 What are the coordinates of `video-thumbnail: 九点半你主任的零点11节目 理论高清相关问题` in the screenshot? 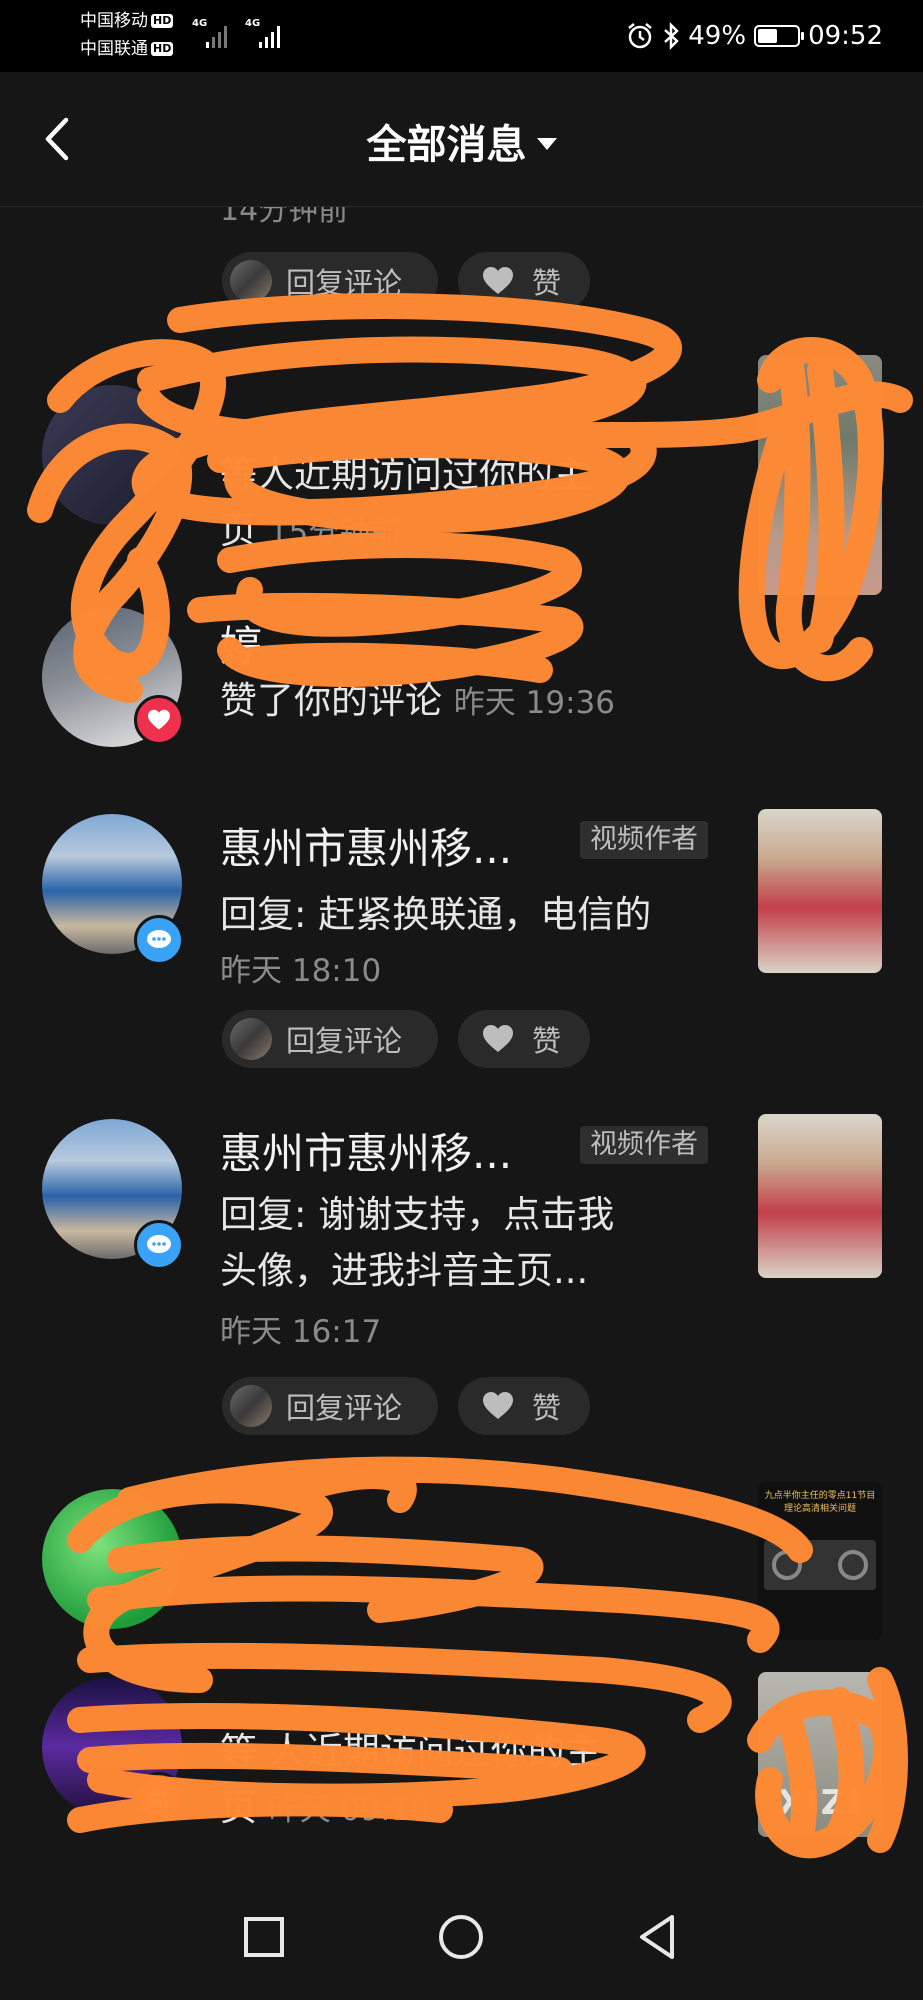 It's located at (820, 1561).